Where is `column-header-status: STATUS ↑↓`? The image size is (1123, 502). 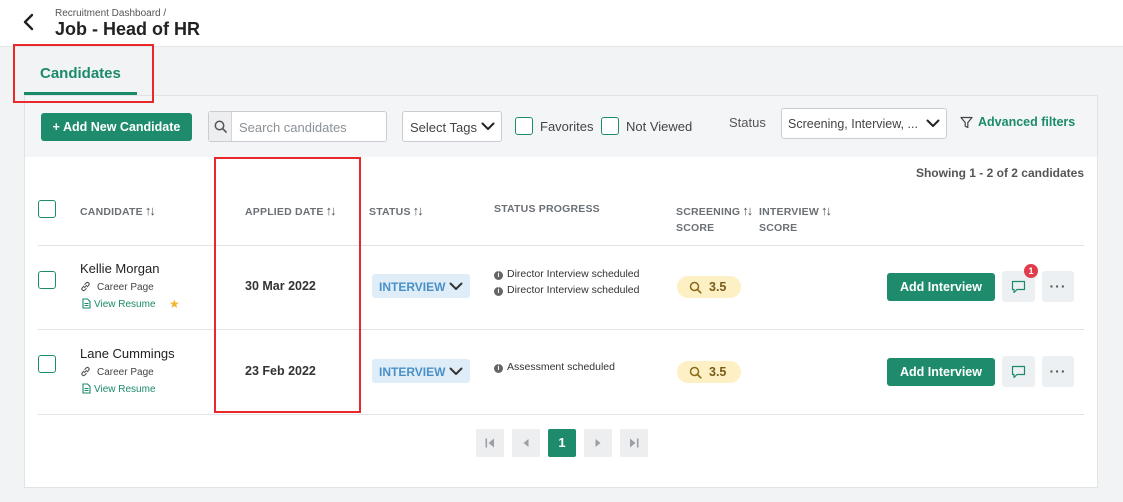 column-header-status: STATUS ↑↓ is located at coordinates (396, 210).